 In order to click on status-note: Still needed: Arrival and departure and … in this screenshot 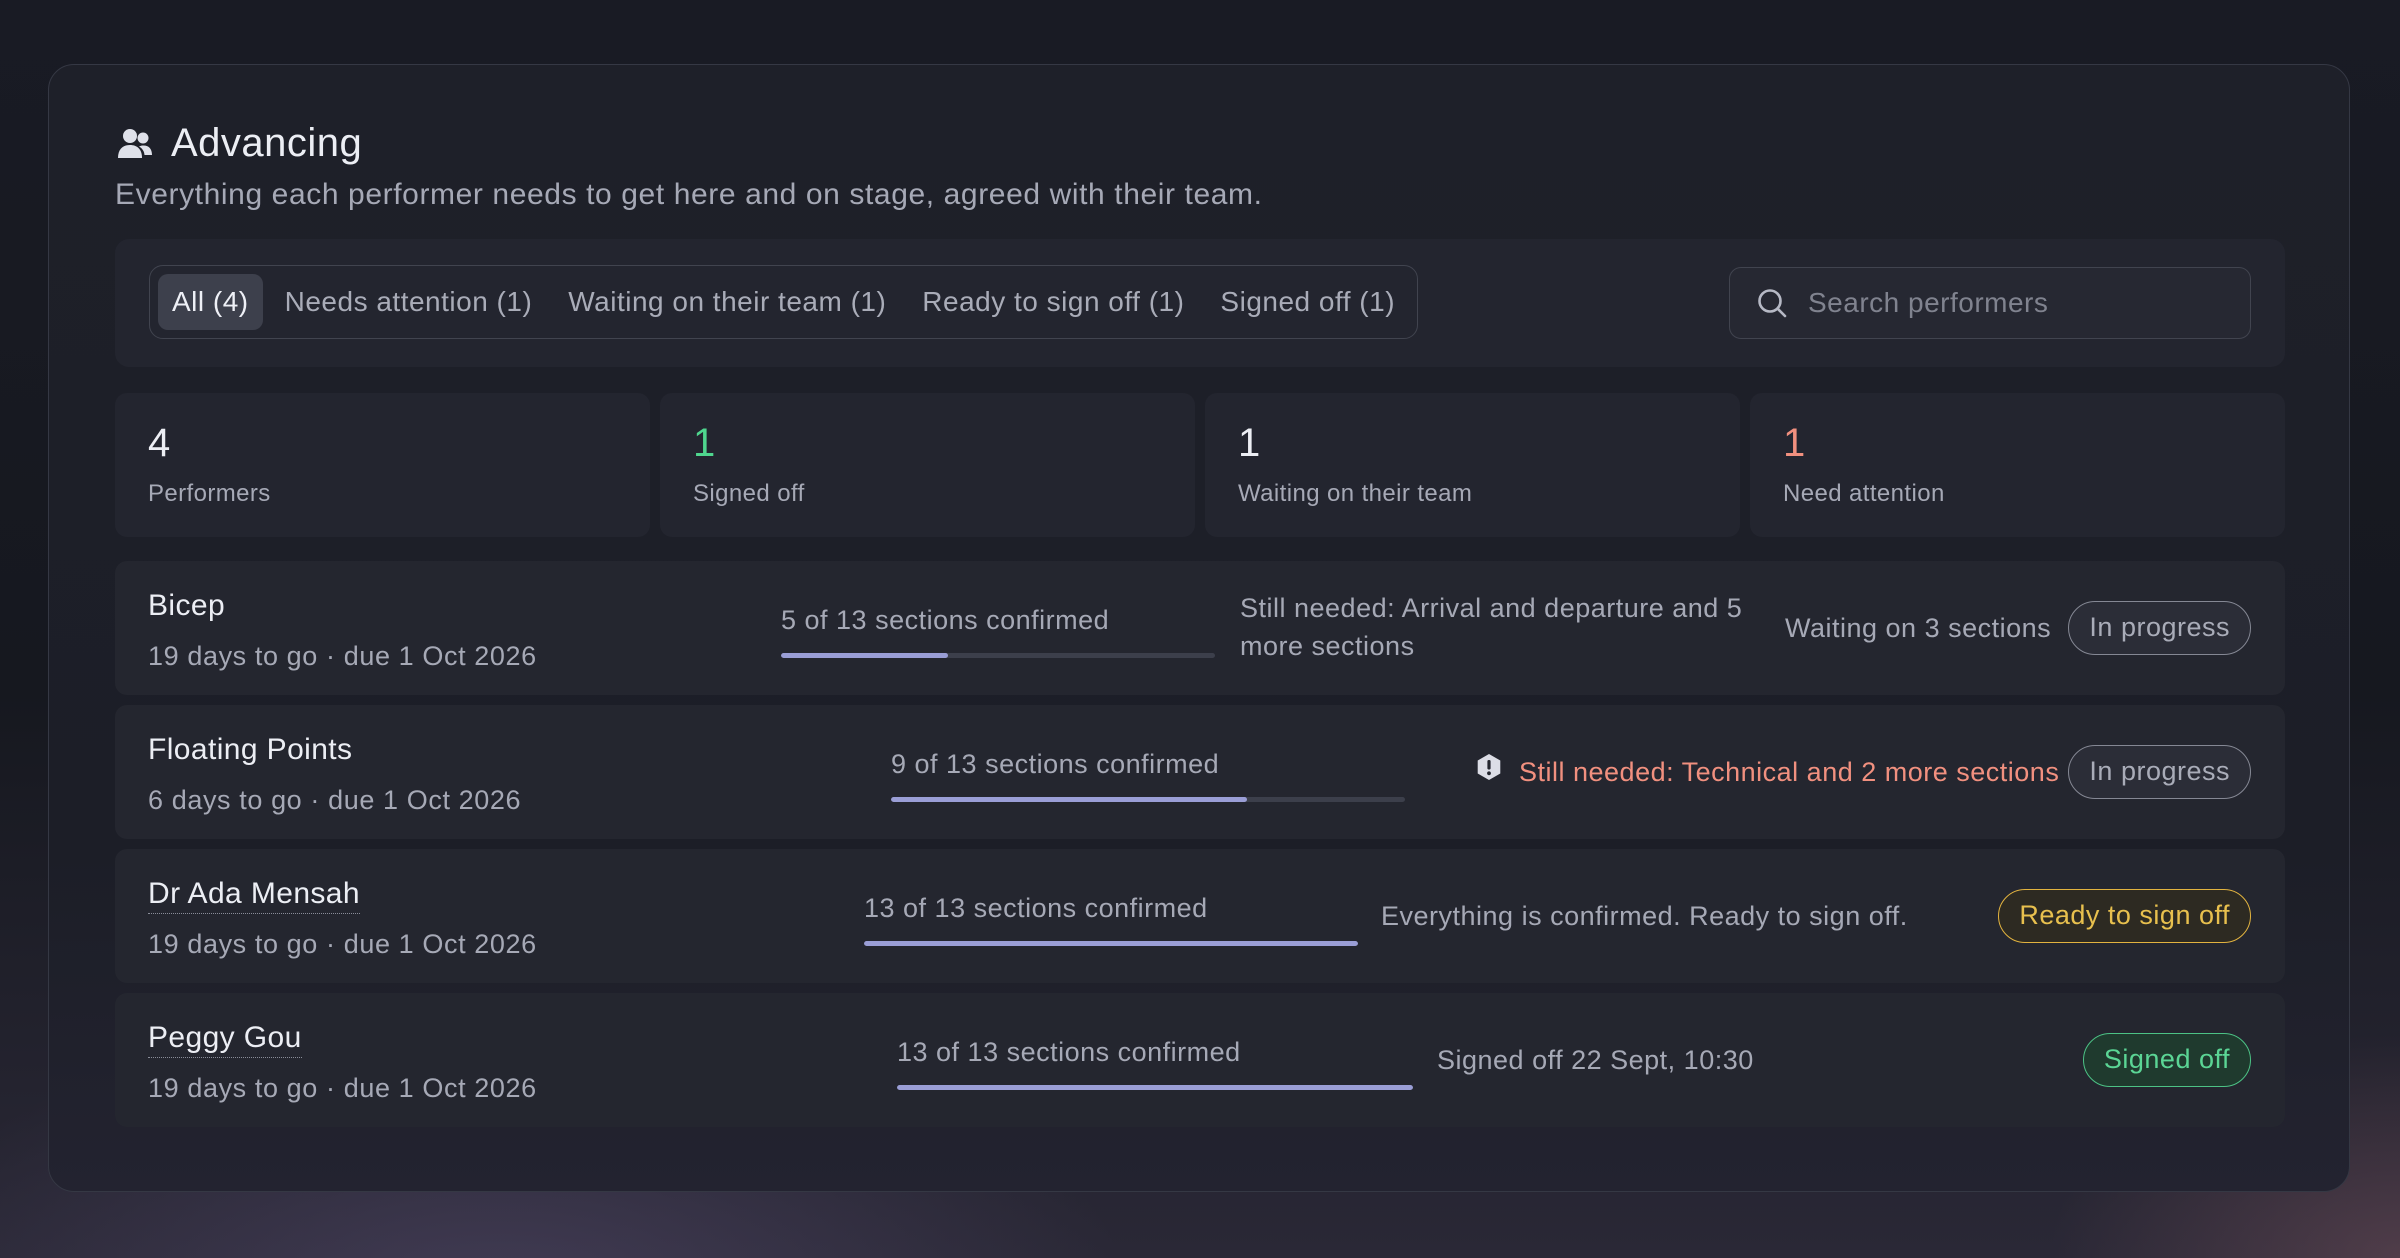, I will do `click(1491, 627)`.